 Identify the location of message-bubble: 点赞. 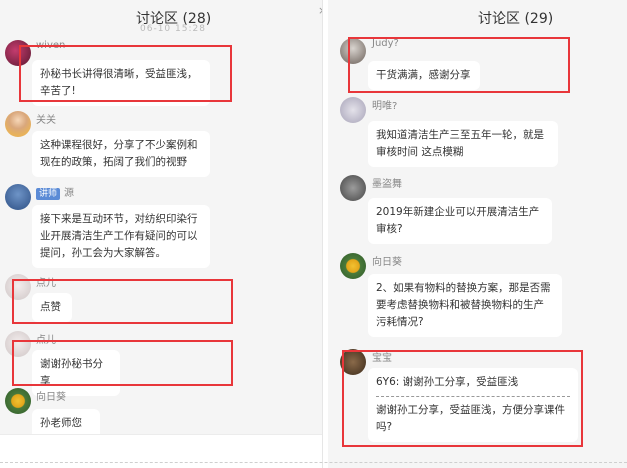
(52, 307).